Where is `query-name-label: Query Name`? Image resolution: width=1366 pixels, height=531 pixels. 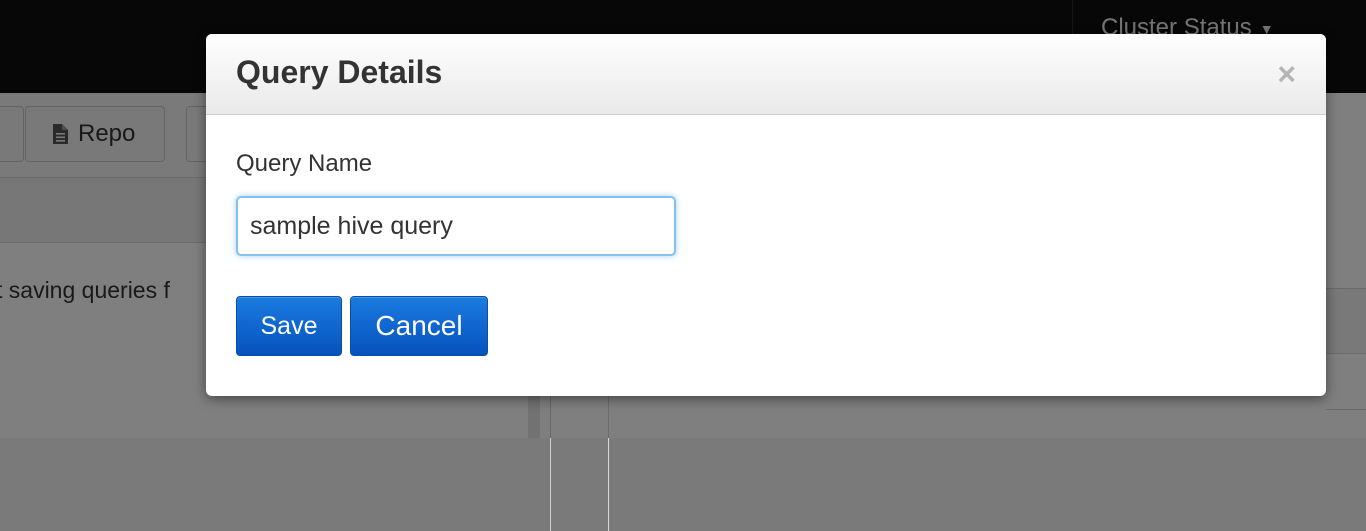 query-name-label: Query Name is located at coordinates (304, 163).